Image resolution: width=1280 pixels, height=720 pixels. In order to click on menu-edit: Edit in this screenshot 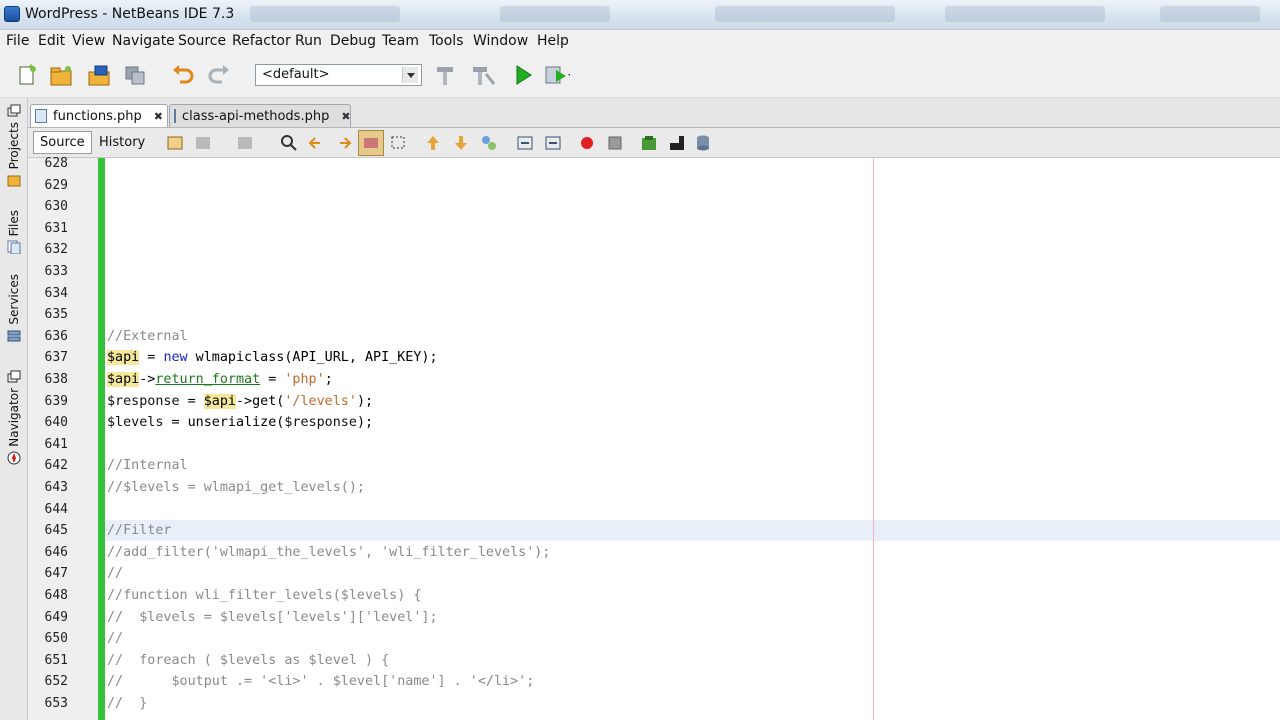, I will do `click(51, 41)`.